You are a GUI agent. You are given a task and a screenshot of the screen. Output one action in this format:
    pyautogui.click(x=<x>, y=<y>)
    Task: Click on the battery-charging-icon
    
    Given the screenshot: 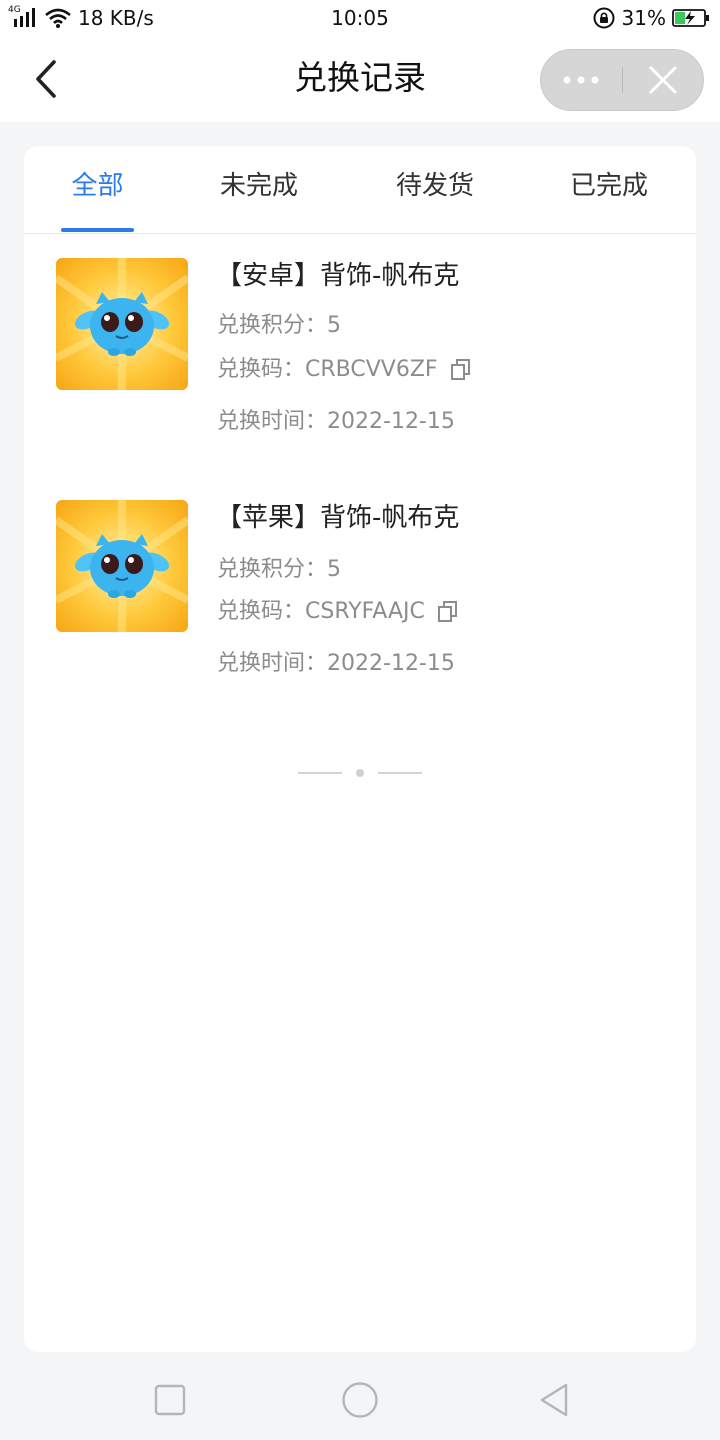 What is the action you would take?
    pyautogui.click(x=691, y=18)
    